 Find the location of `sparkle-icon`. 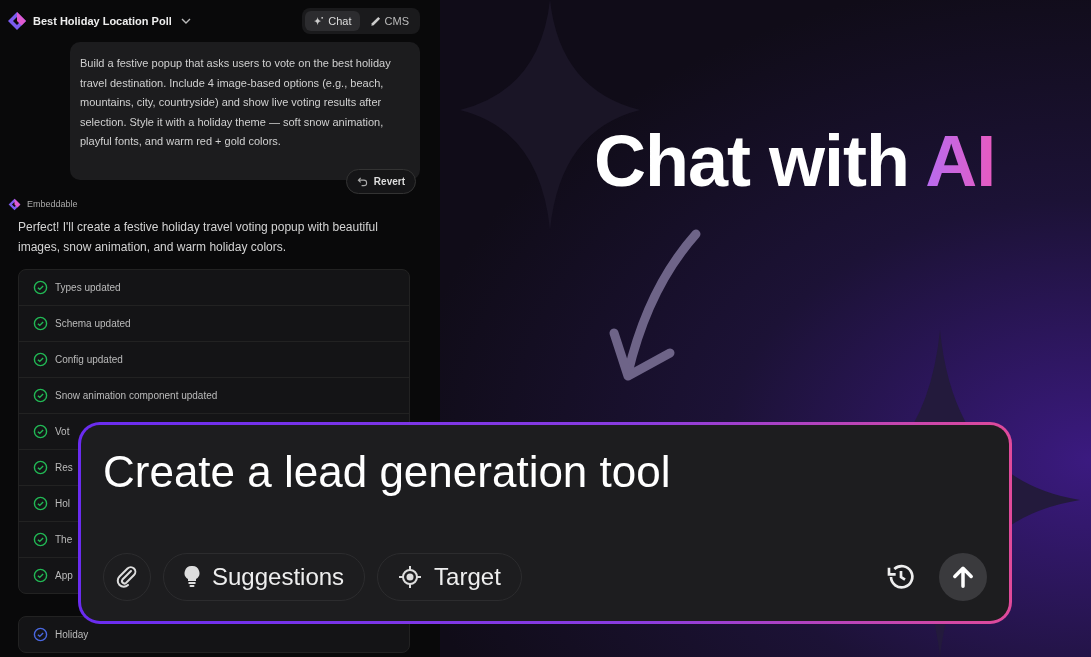

sparkle-icon is located at coordinates (319, 21).